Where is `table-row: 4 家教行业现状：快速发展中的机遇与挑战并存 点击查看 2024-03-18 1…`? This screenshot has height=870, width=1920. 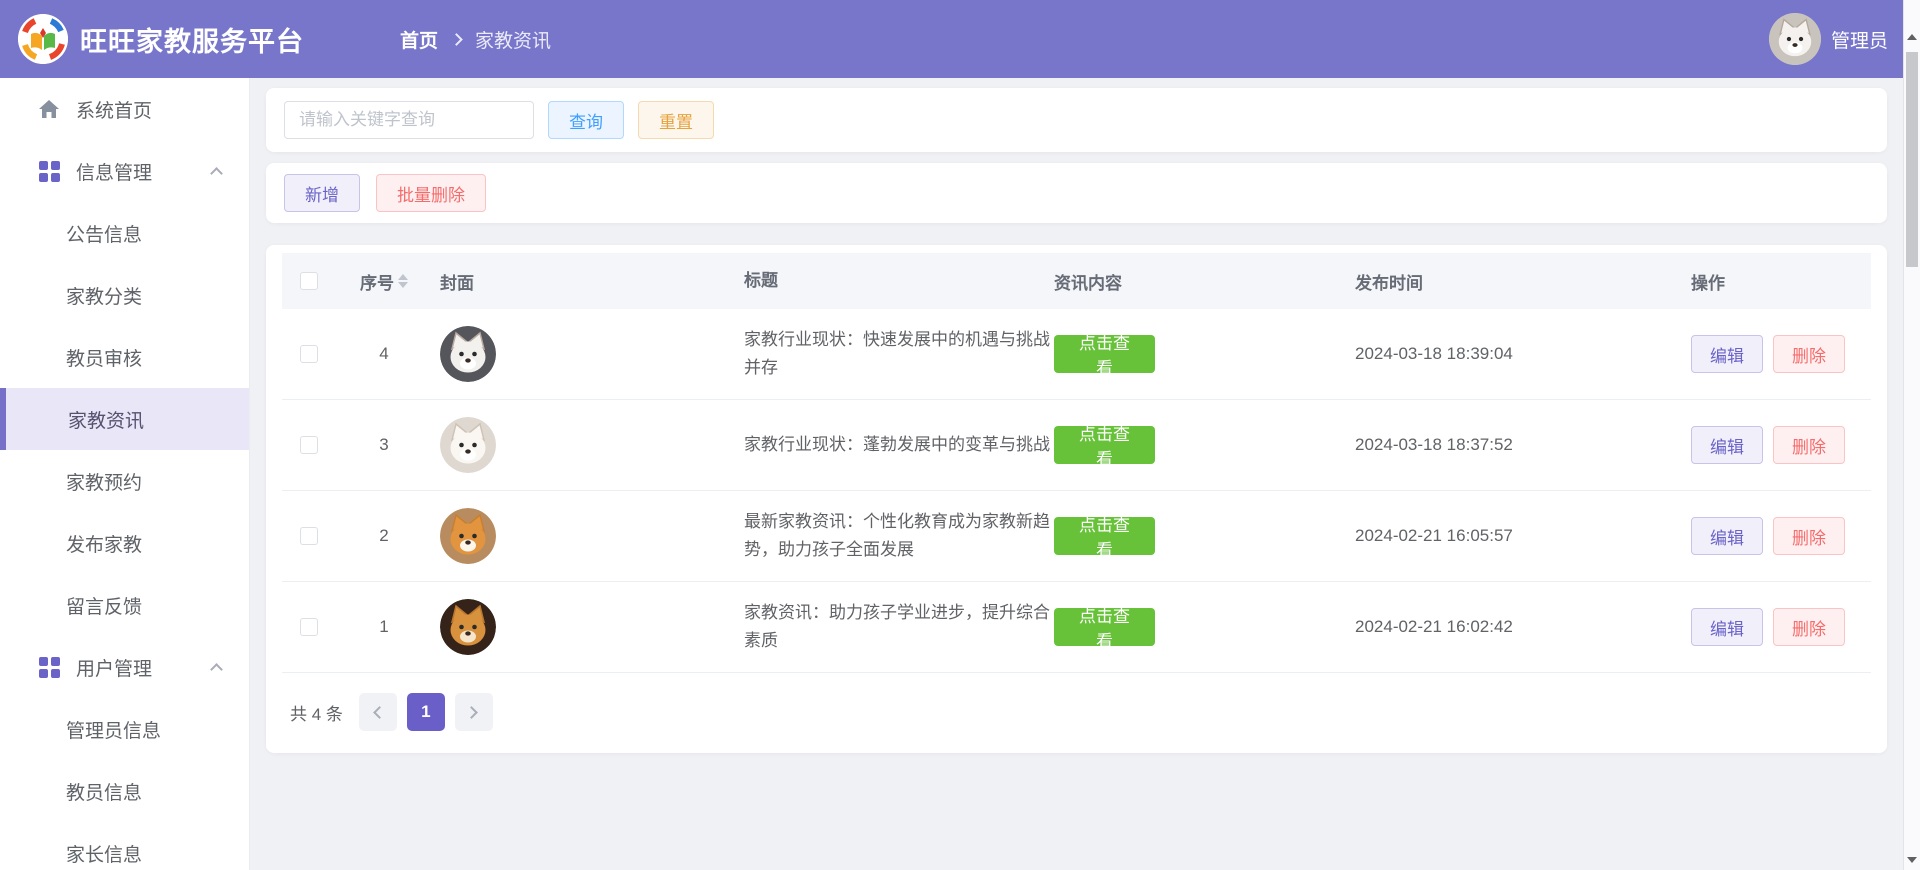
table-row: 4 家教行业现状：快速发展中的机遇与挑战并存 点击查看 2024-03-18 1… is located at coordinates (1076, 354).